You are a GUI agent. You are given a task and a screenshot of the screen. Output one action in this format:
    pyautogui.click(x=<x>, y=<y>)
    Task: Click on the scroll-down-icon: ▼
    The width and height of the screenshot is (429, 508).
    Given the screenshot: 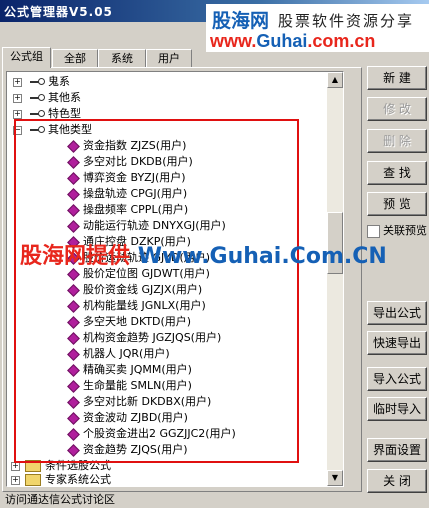 What is the action you would take?
    pyautogui.click(x=335, y=478)
    